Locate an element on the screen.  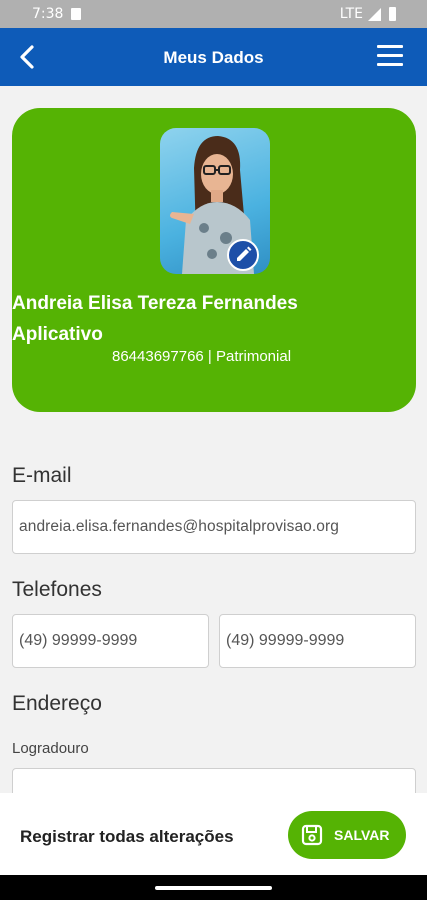
menu-icon is located at coordinates (390, 46).